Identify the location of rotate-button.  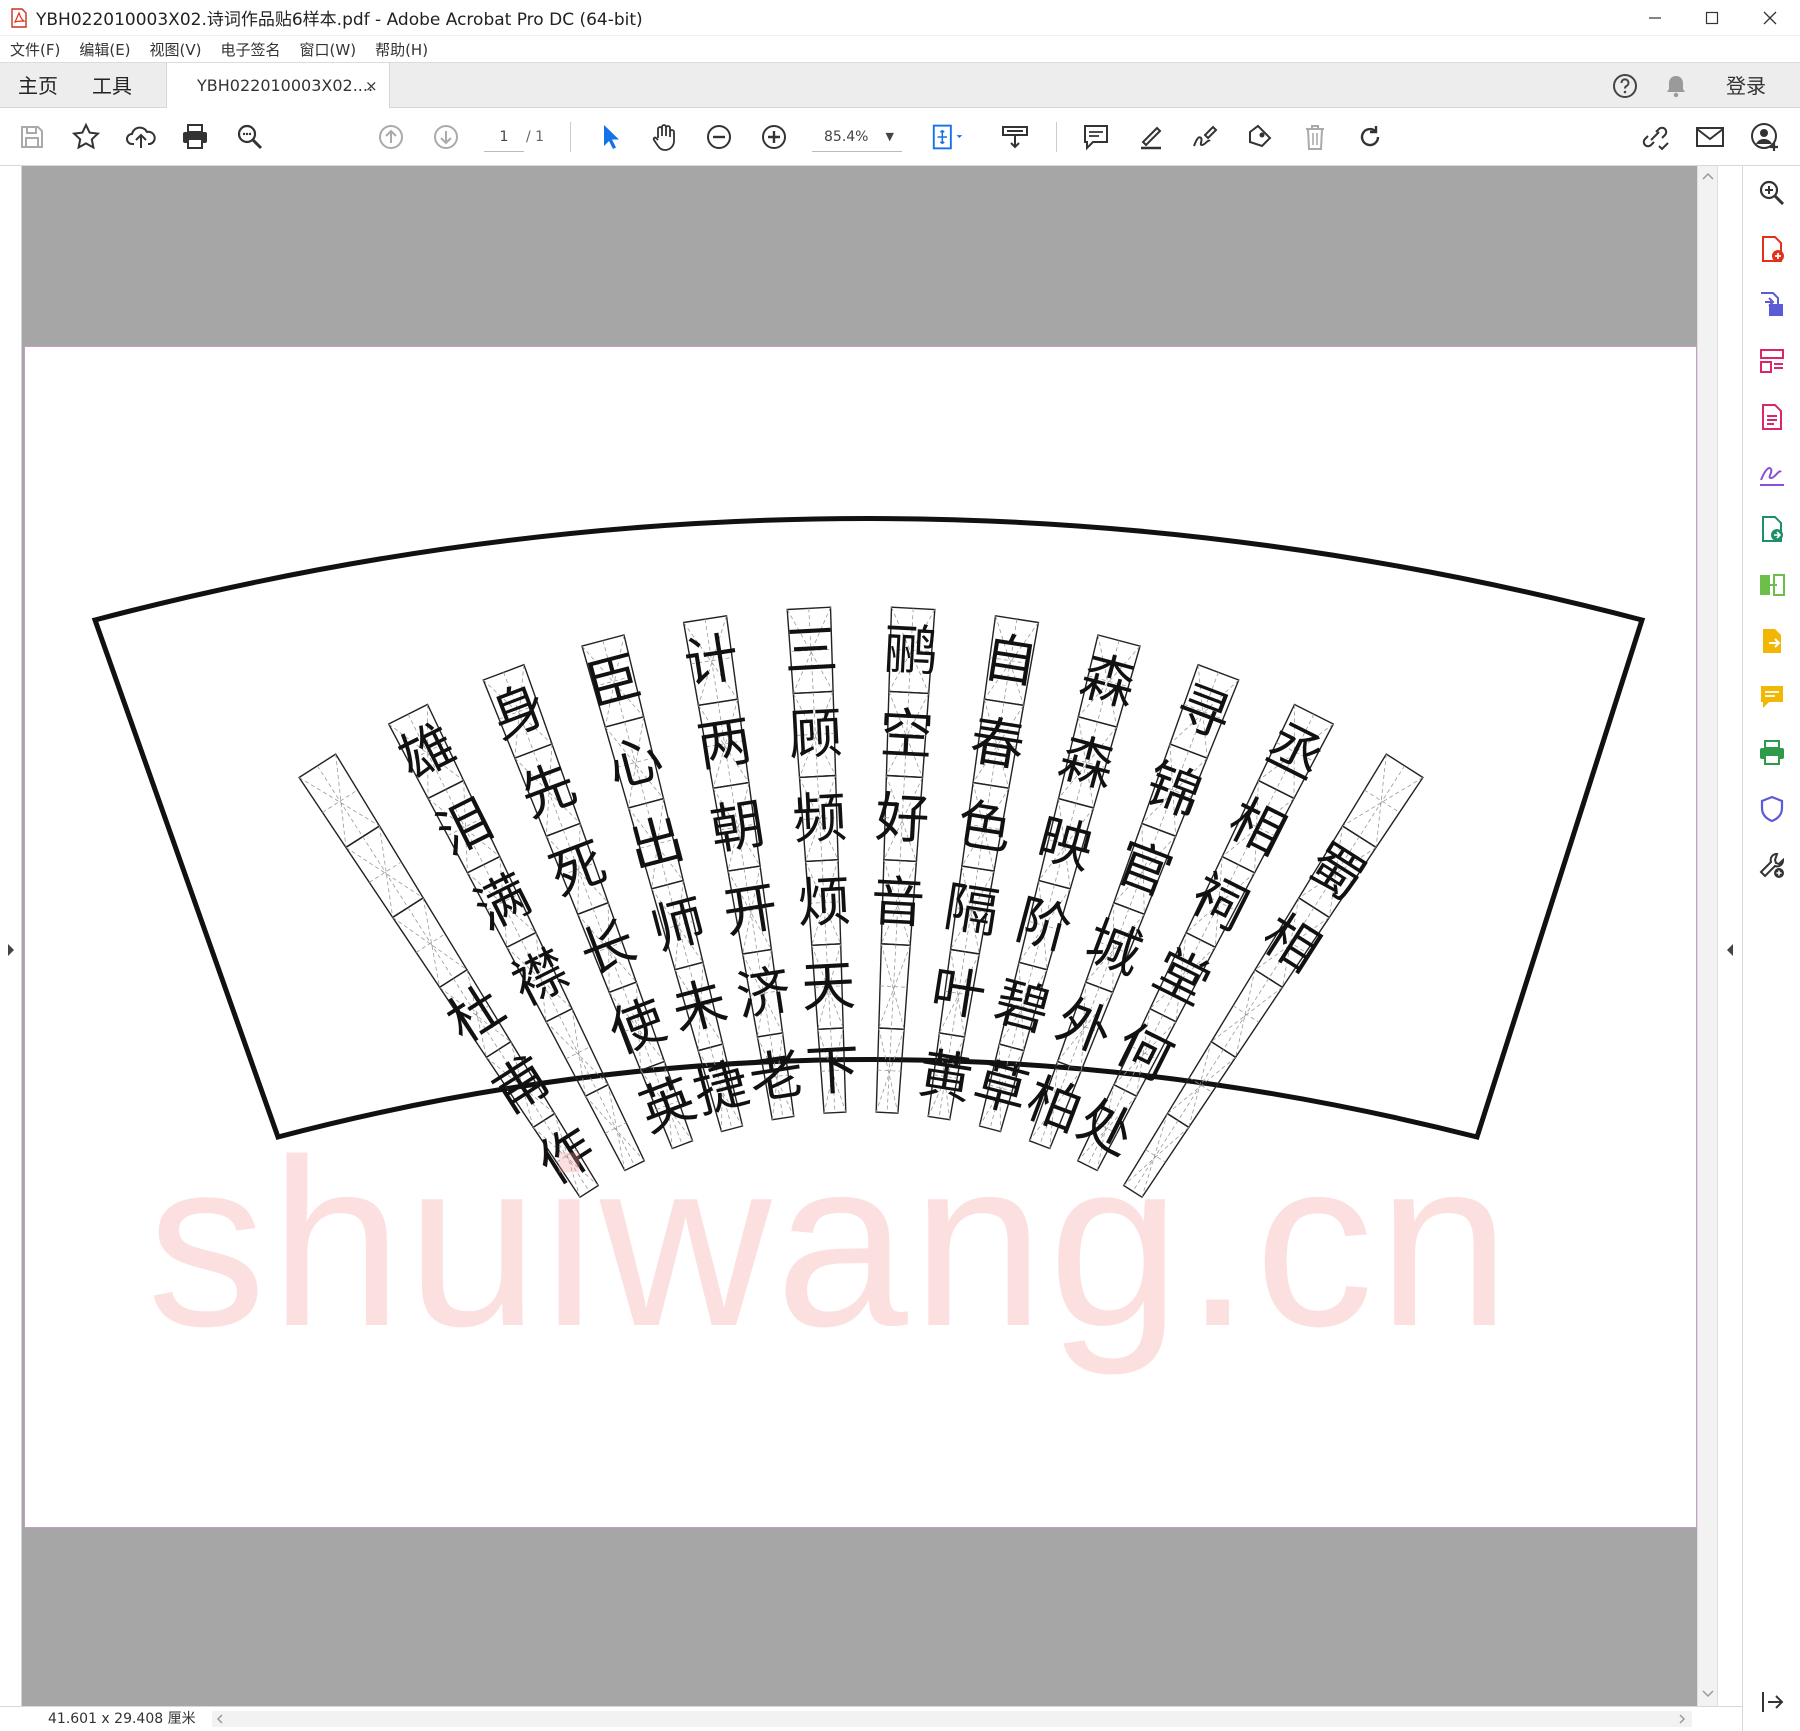
(1370, 137).